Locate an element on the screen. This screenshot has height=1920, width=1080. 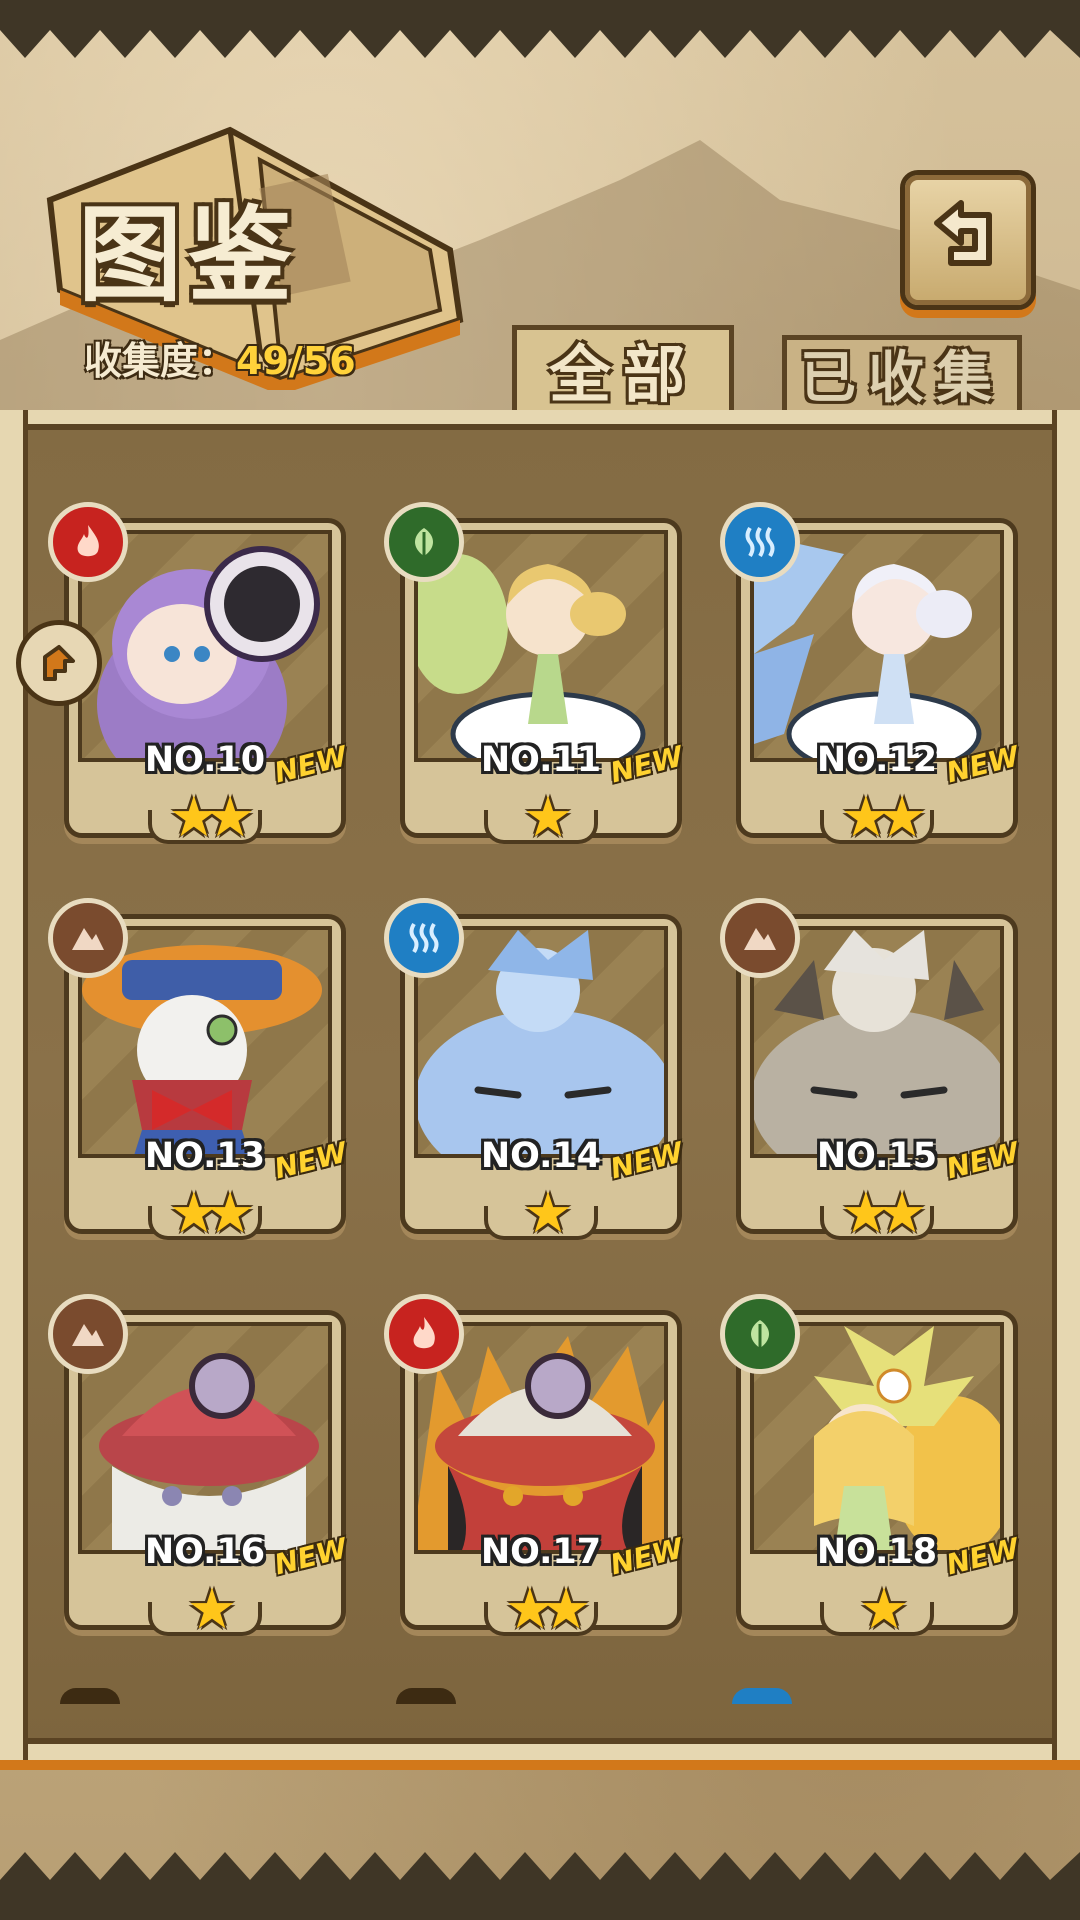
return-arrow-icon is located at coordinates (963, 233).